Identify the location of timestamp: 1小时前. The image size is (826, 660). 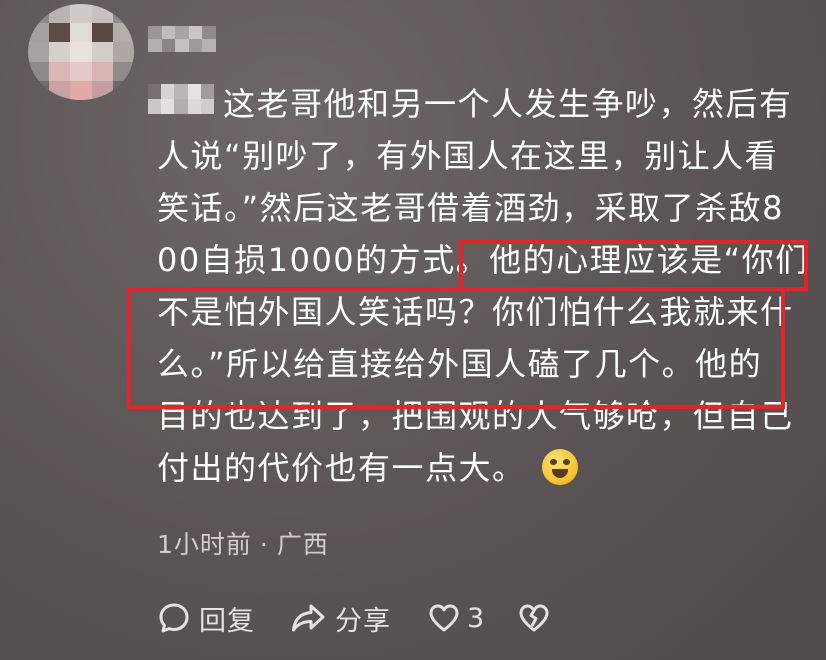
(204, 544).